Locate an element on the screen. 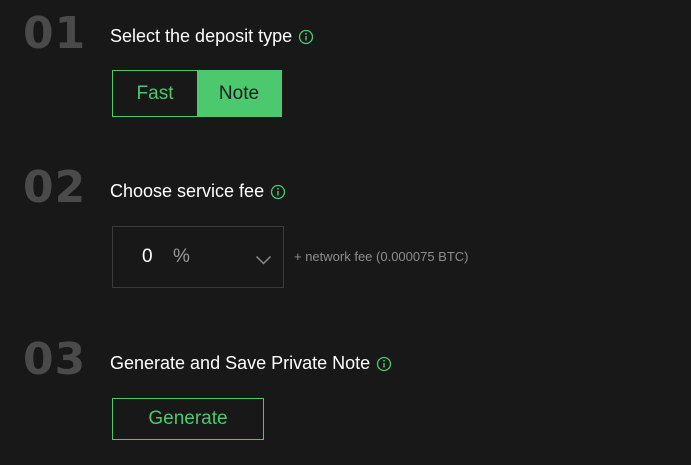  network-fee-note: + network fee (0.000075 BTC) is located at coordinates (381, 256).